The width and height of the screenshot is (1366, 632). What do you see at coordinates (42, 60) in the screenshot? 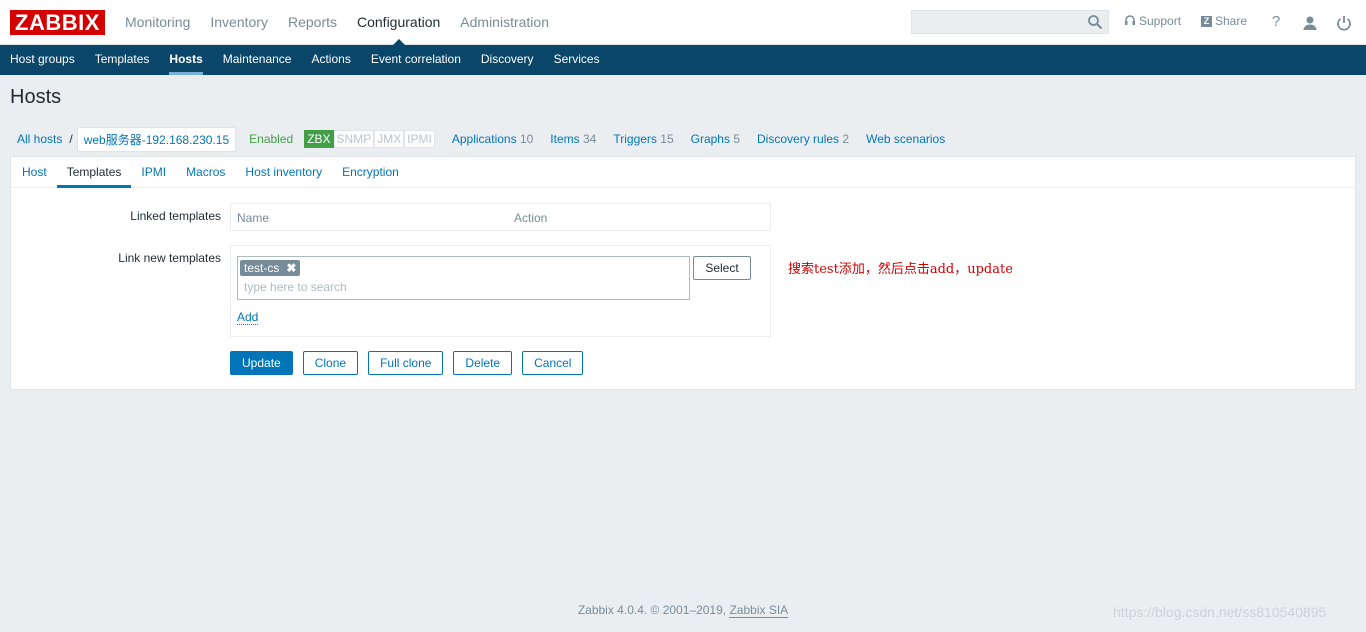
I see `submenu-host-groups: Host groups` at bounding box center [42, 60].